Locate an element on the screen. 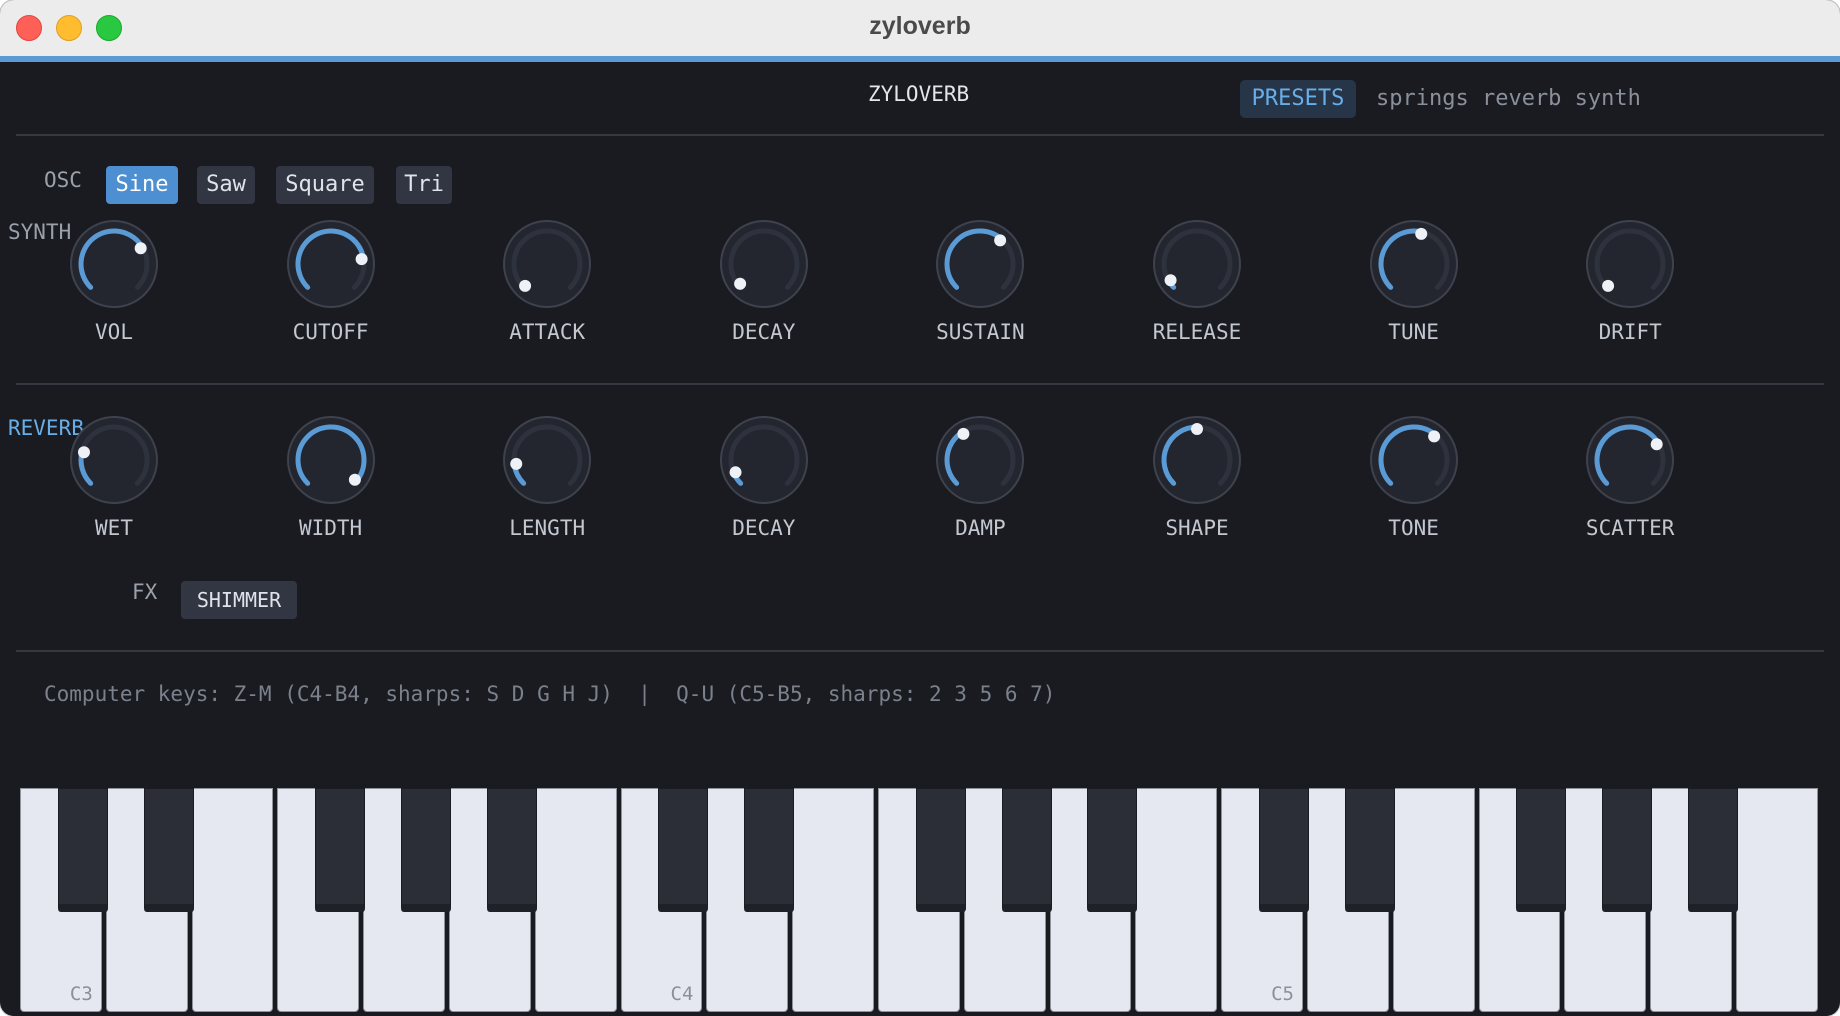  synth-drift-knob is located at coordinates (1630, 264).